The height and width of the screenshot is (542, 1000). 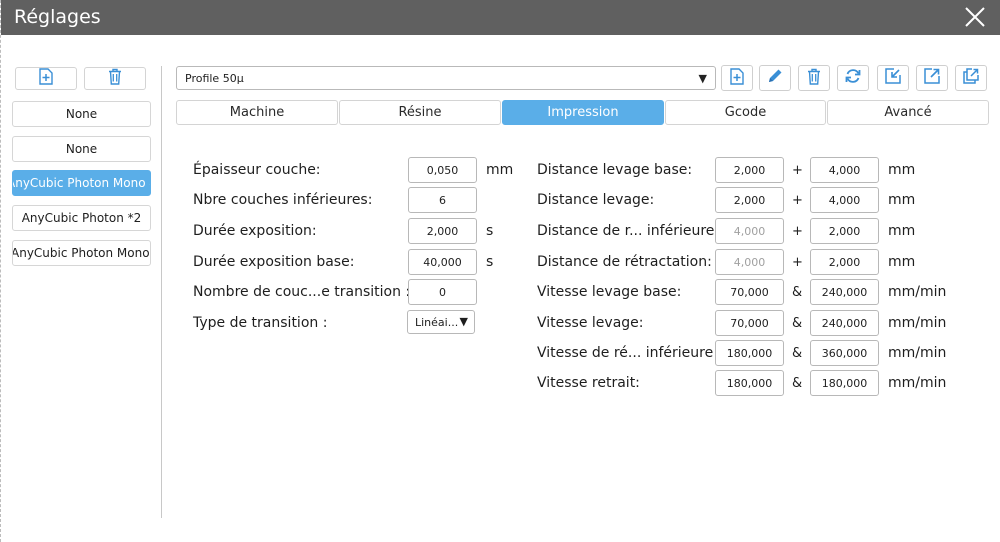 I want to click on printer-list-item: AnyCubic Photon *2, so click(x=81, y=218).